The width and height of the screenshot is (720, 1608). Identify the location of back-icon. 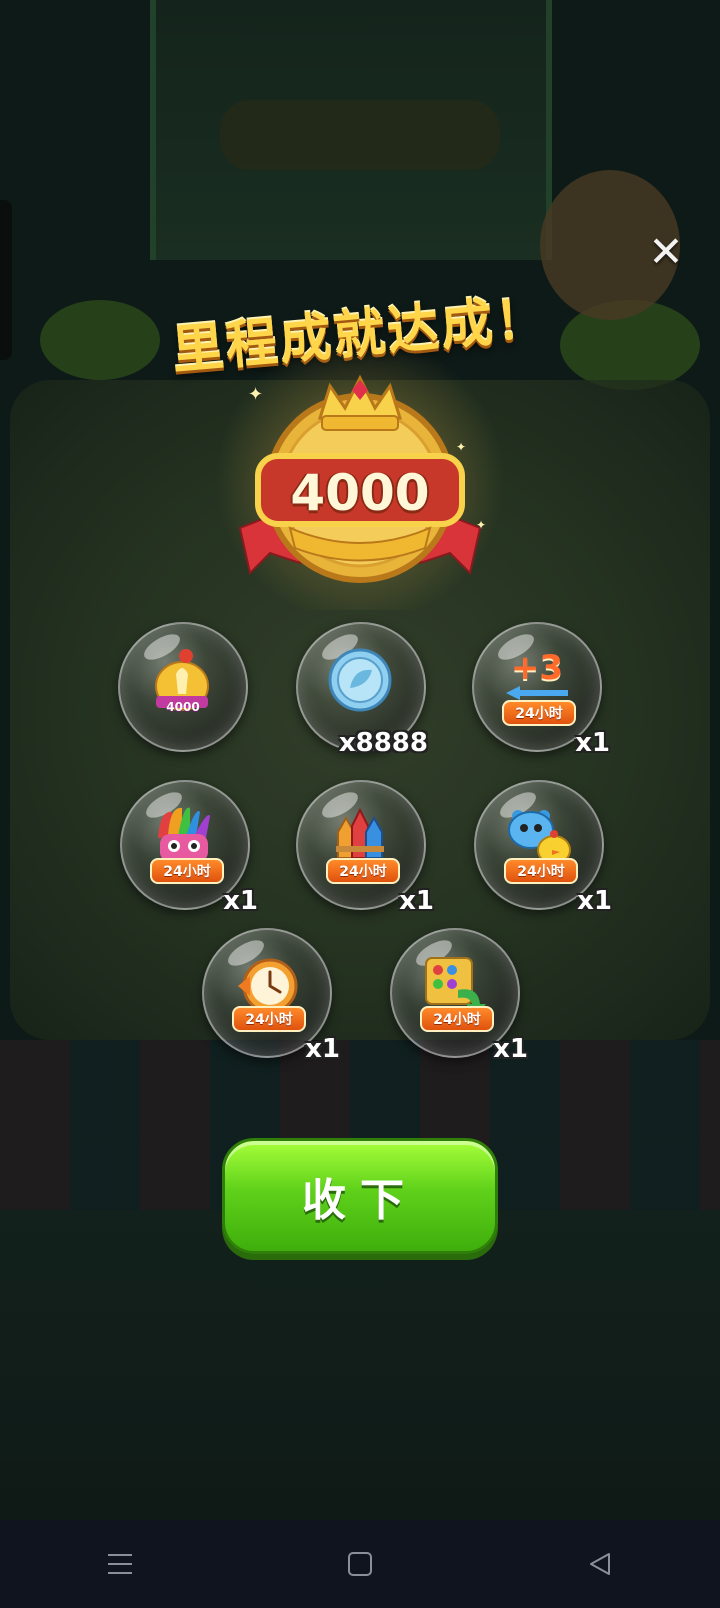
(600, 1564).